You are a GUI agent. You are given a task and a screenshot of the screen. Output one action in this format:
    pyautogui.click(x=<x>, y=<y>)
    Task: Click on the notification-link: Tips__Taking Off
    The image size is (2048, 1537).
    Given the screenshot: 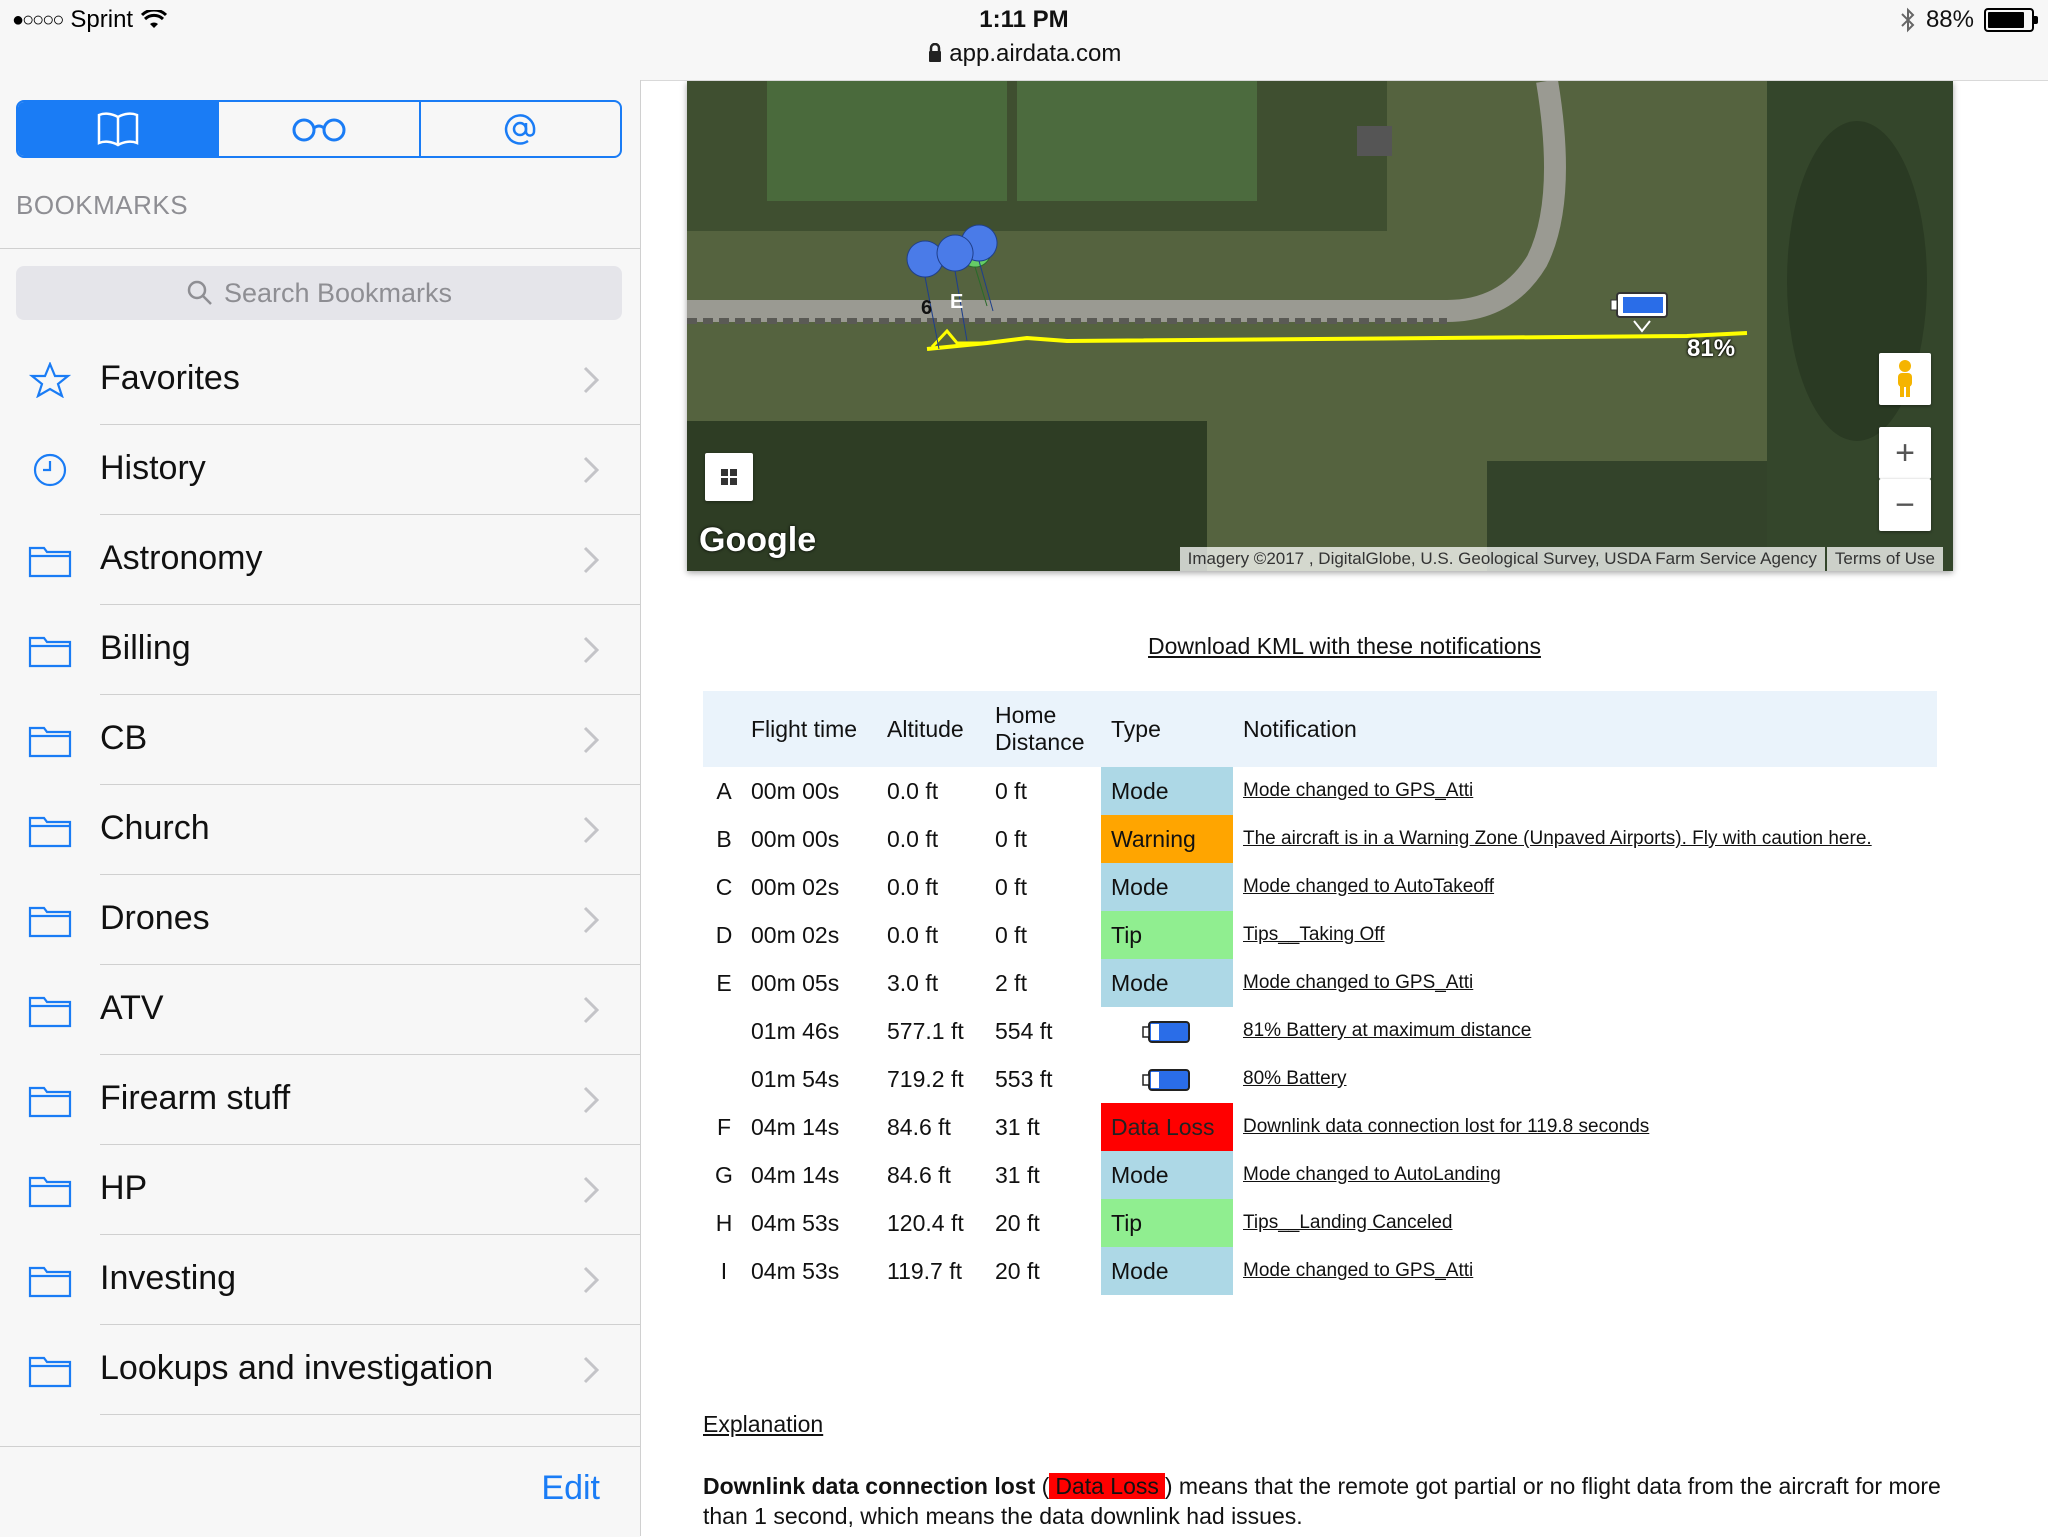 What is the action you would take?
    pyautogui.click(x=1585, y=935)
    